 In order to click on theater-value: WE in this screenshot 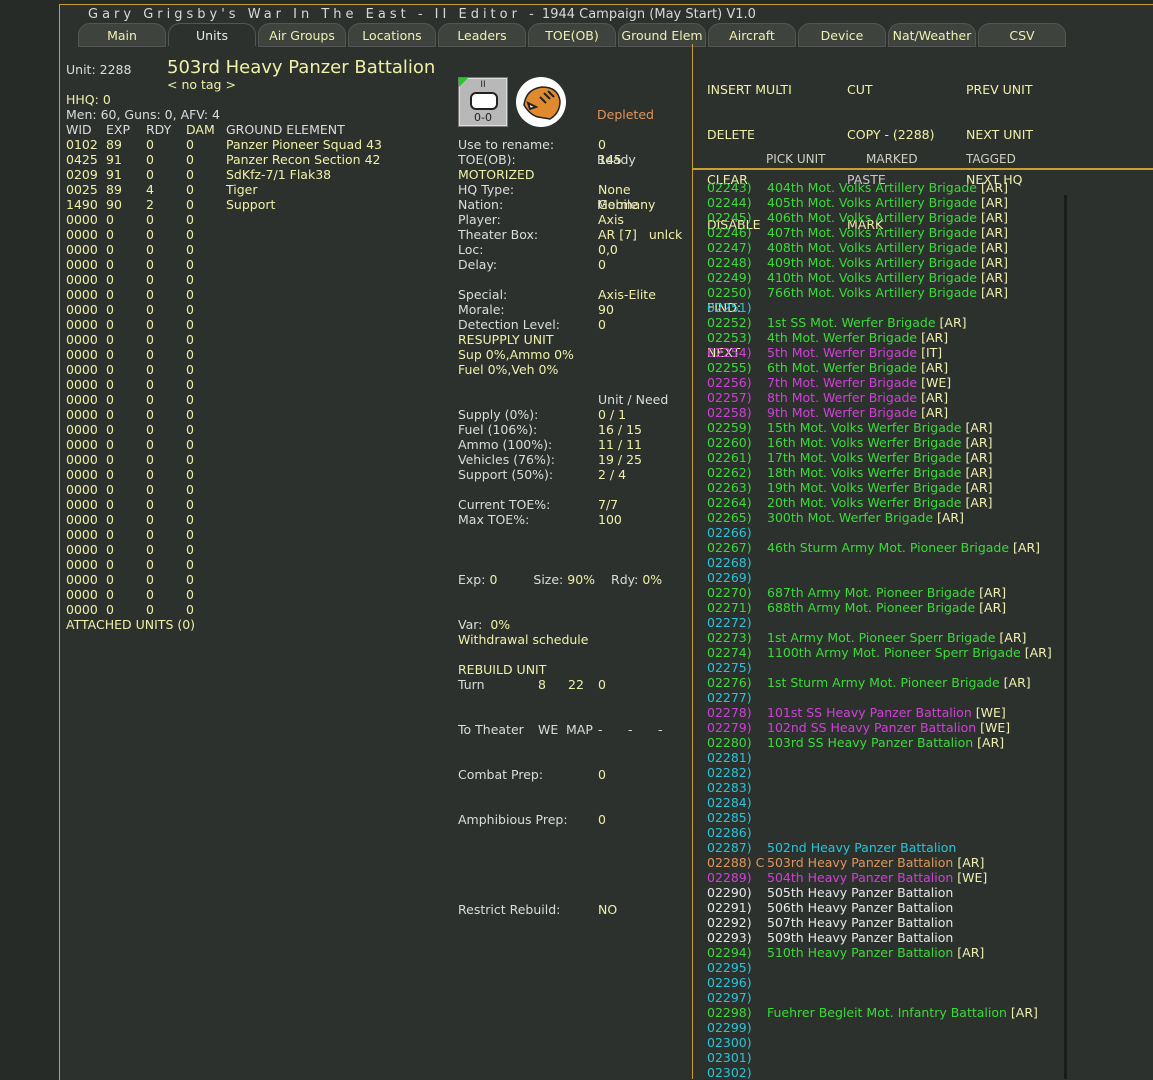, I will do `click(548, 729)`.